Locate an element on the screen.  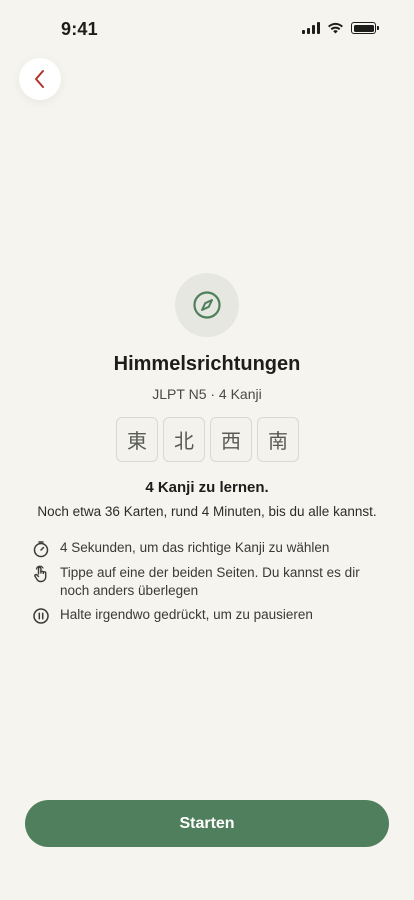
back-button is located at coordinates (40, 79).